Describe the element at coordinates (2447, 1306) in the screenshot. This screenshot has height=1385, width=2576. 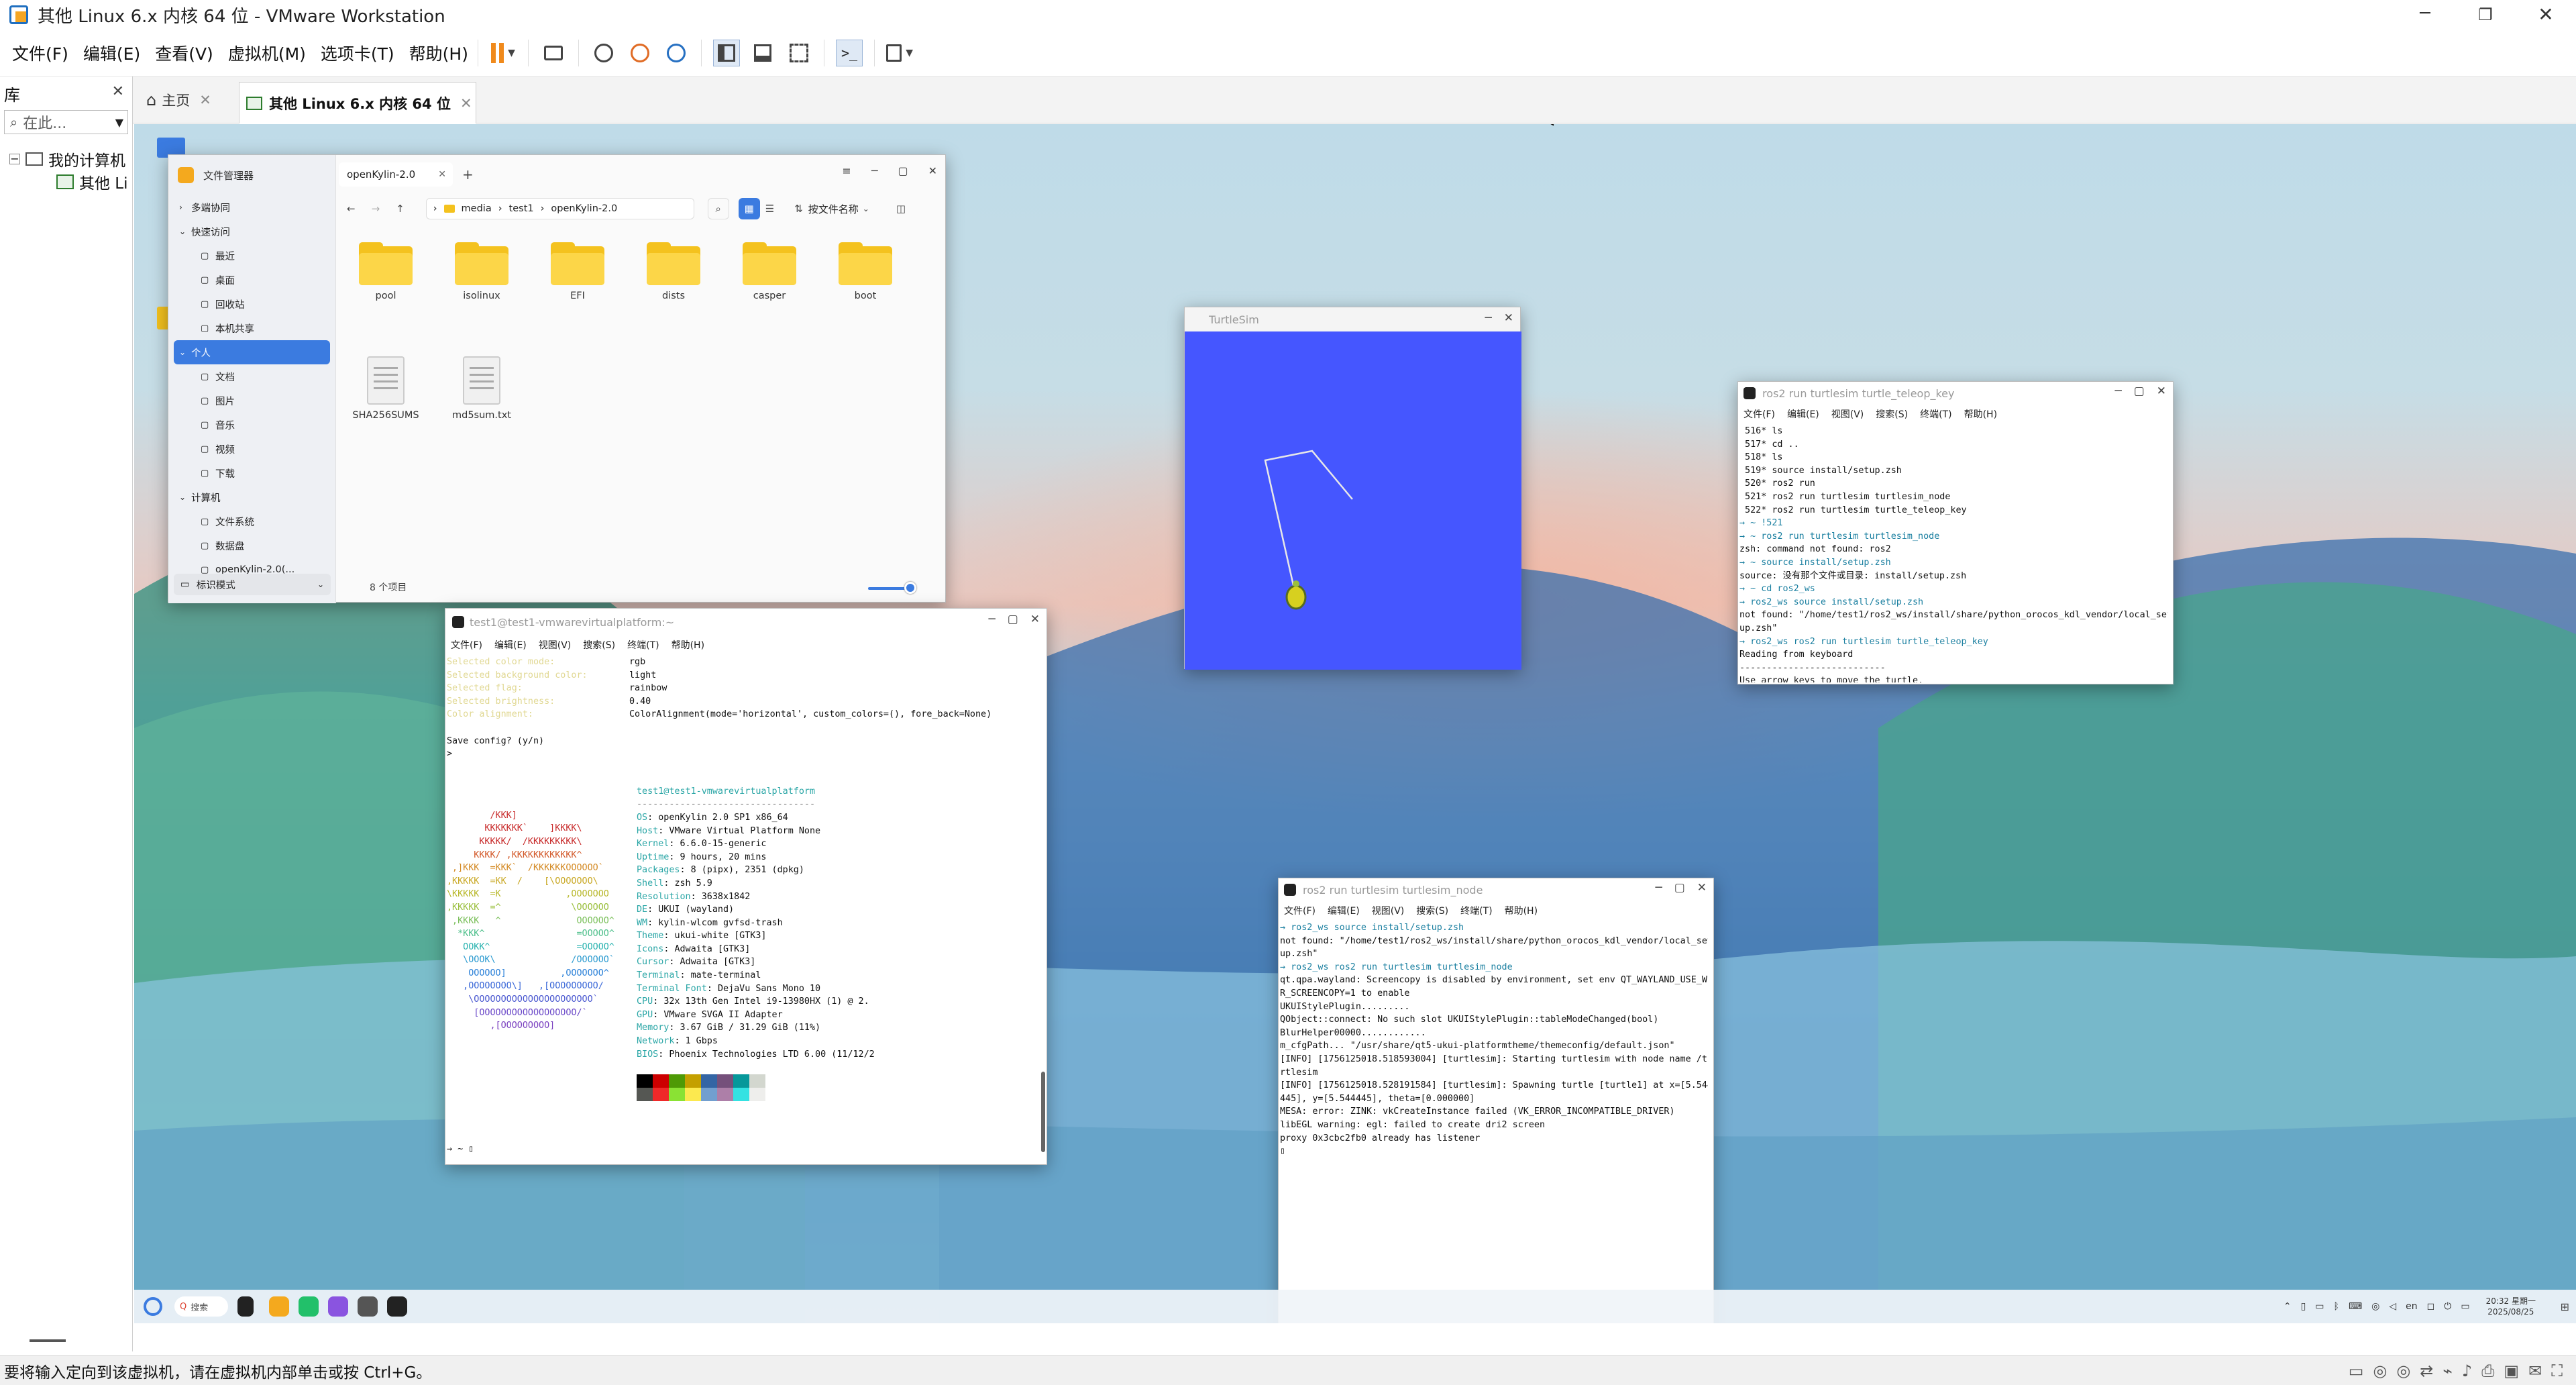
I see `tray-power-icon: ⏻` at that location.